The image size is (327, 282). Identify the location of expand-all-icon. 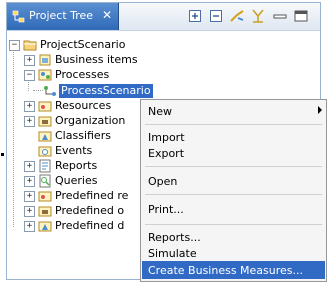
(195, 16).